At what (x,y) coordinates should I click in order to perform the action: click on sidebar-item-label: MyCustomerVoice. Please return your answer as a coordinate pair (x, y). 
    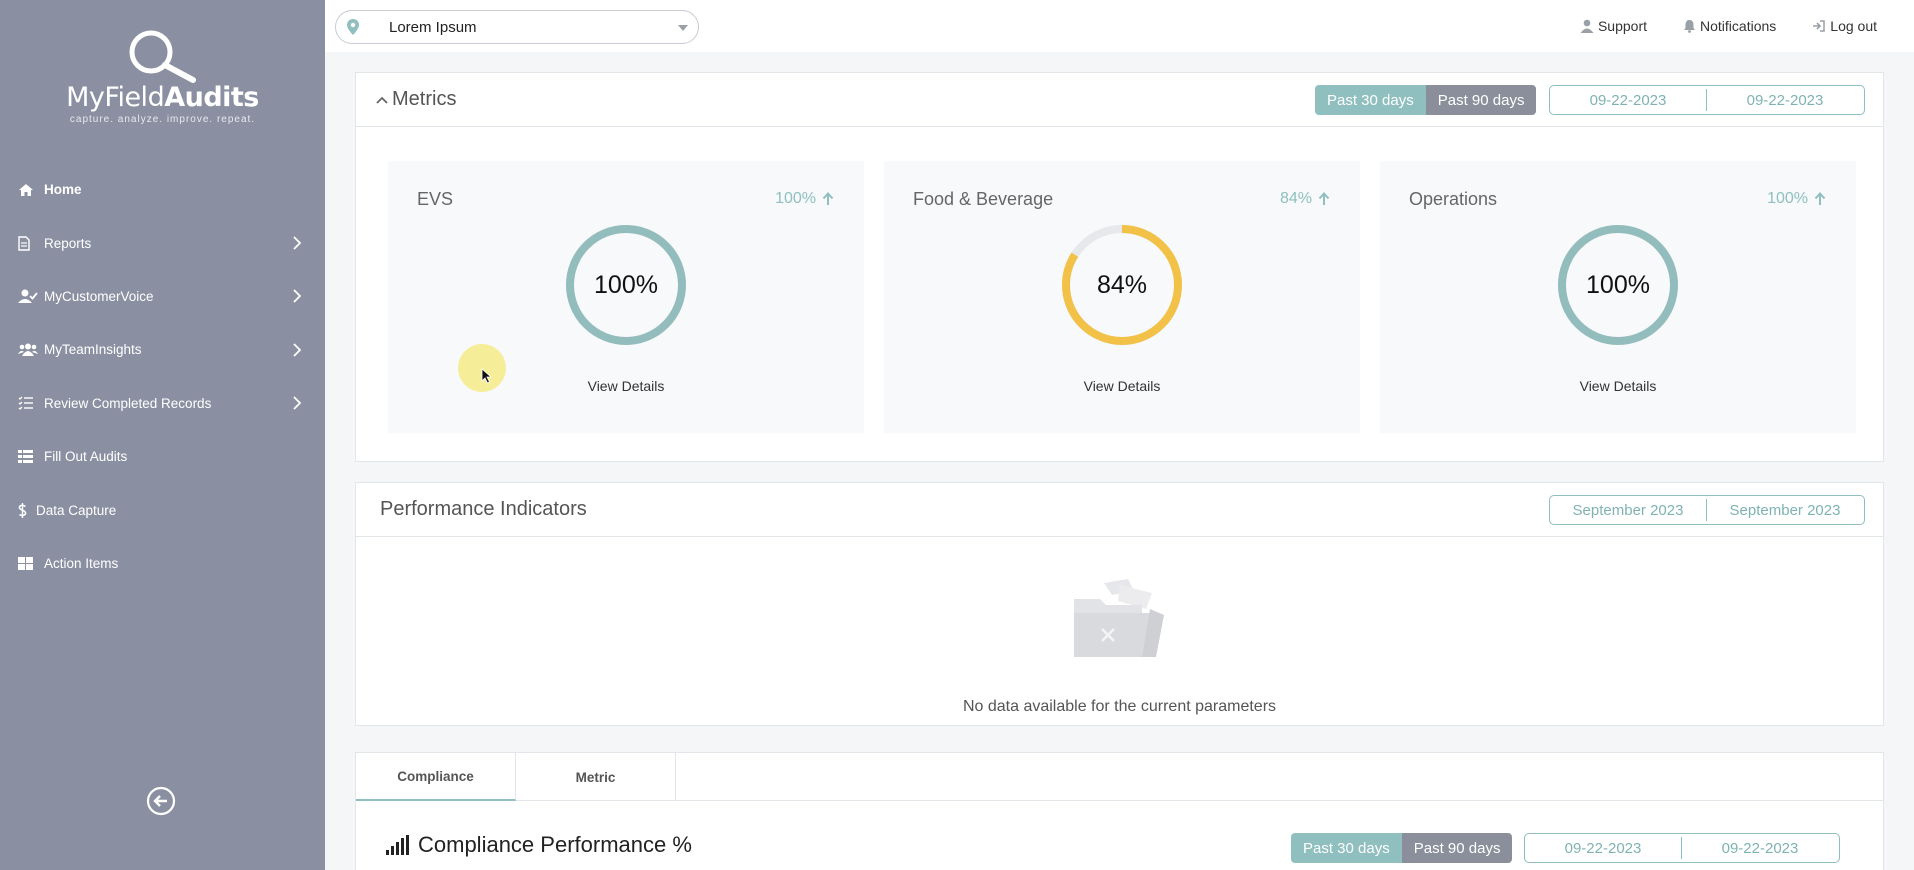
    Looking at the image, I should click on (99, 296).